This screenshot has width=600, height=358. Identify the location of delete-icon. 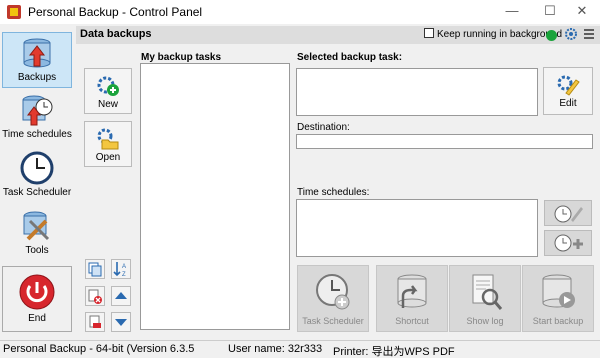
(95, 296).